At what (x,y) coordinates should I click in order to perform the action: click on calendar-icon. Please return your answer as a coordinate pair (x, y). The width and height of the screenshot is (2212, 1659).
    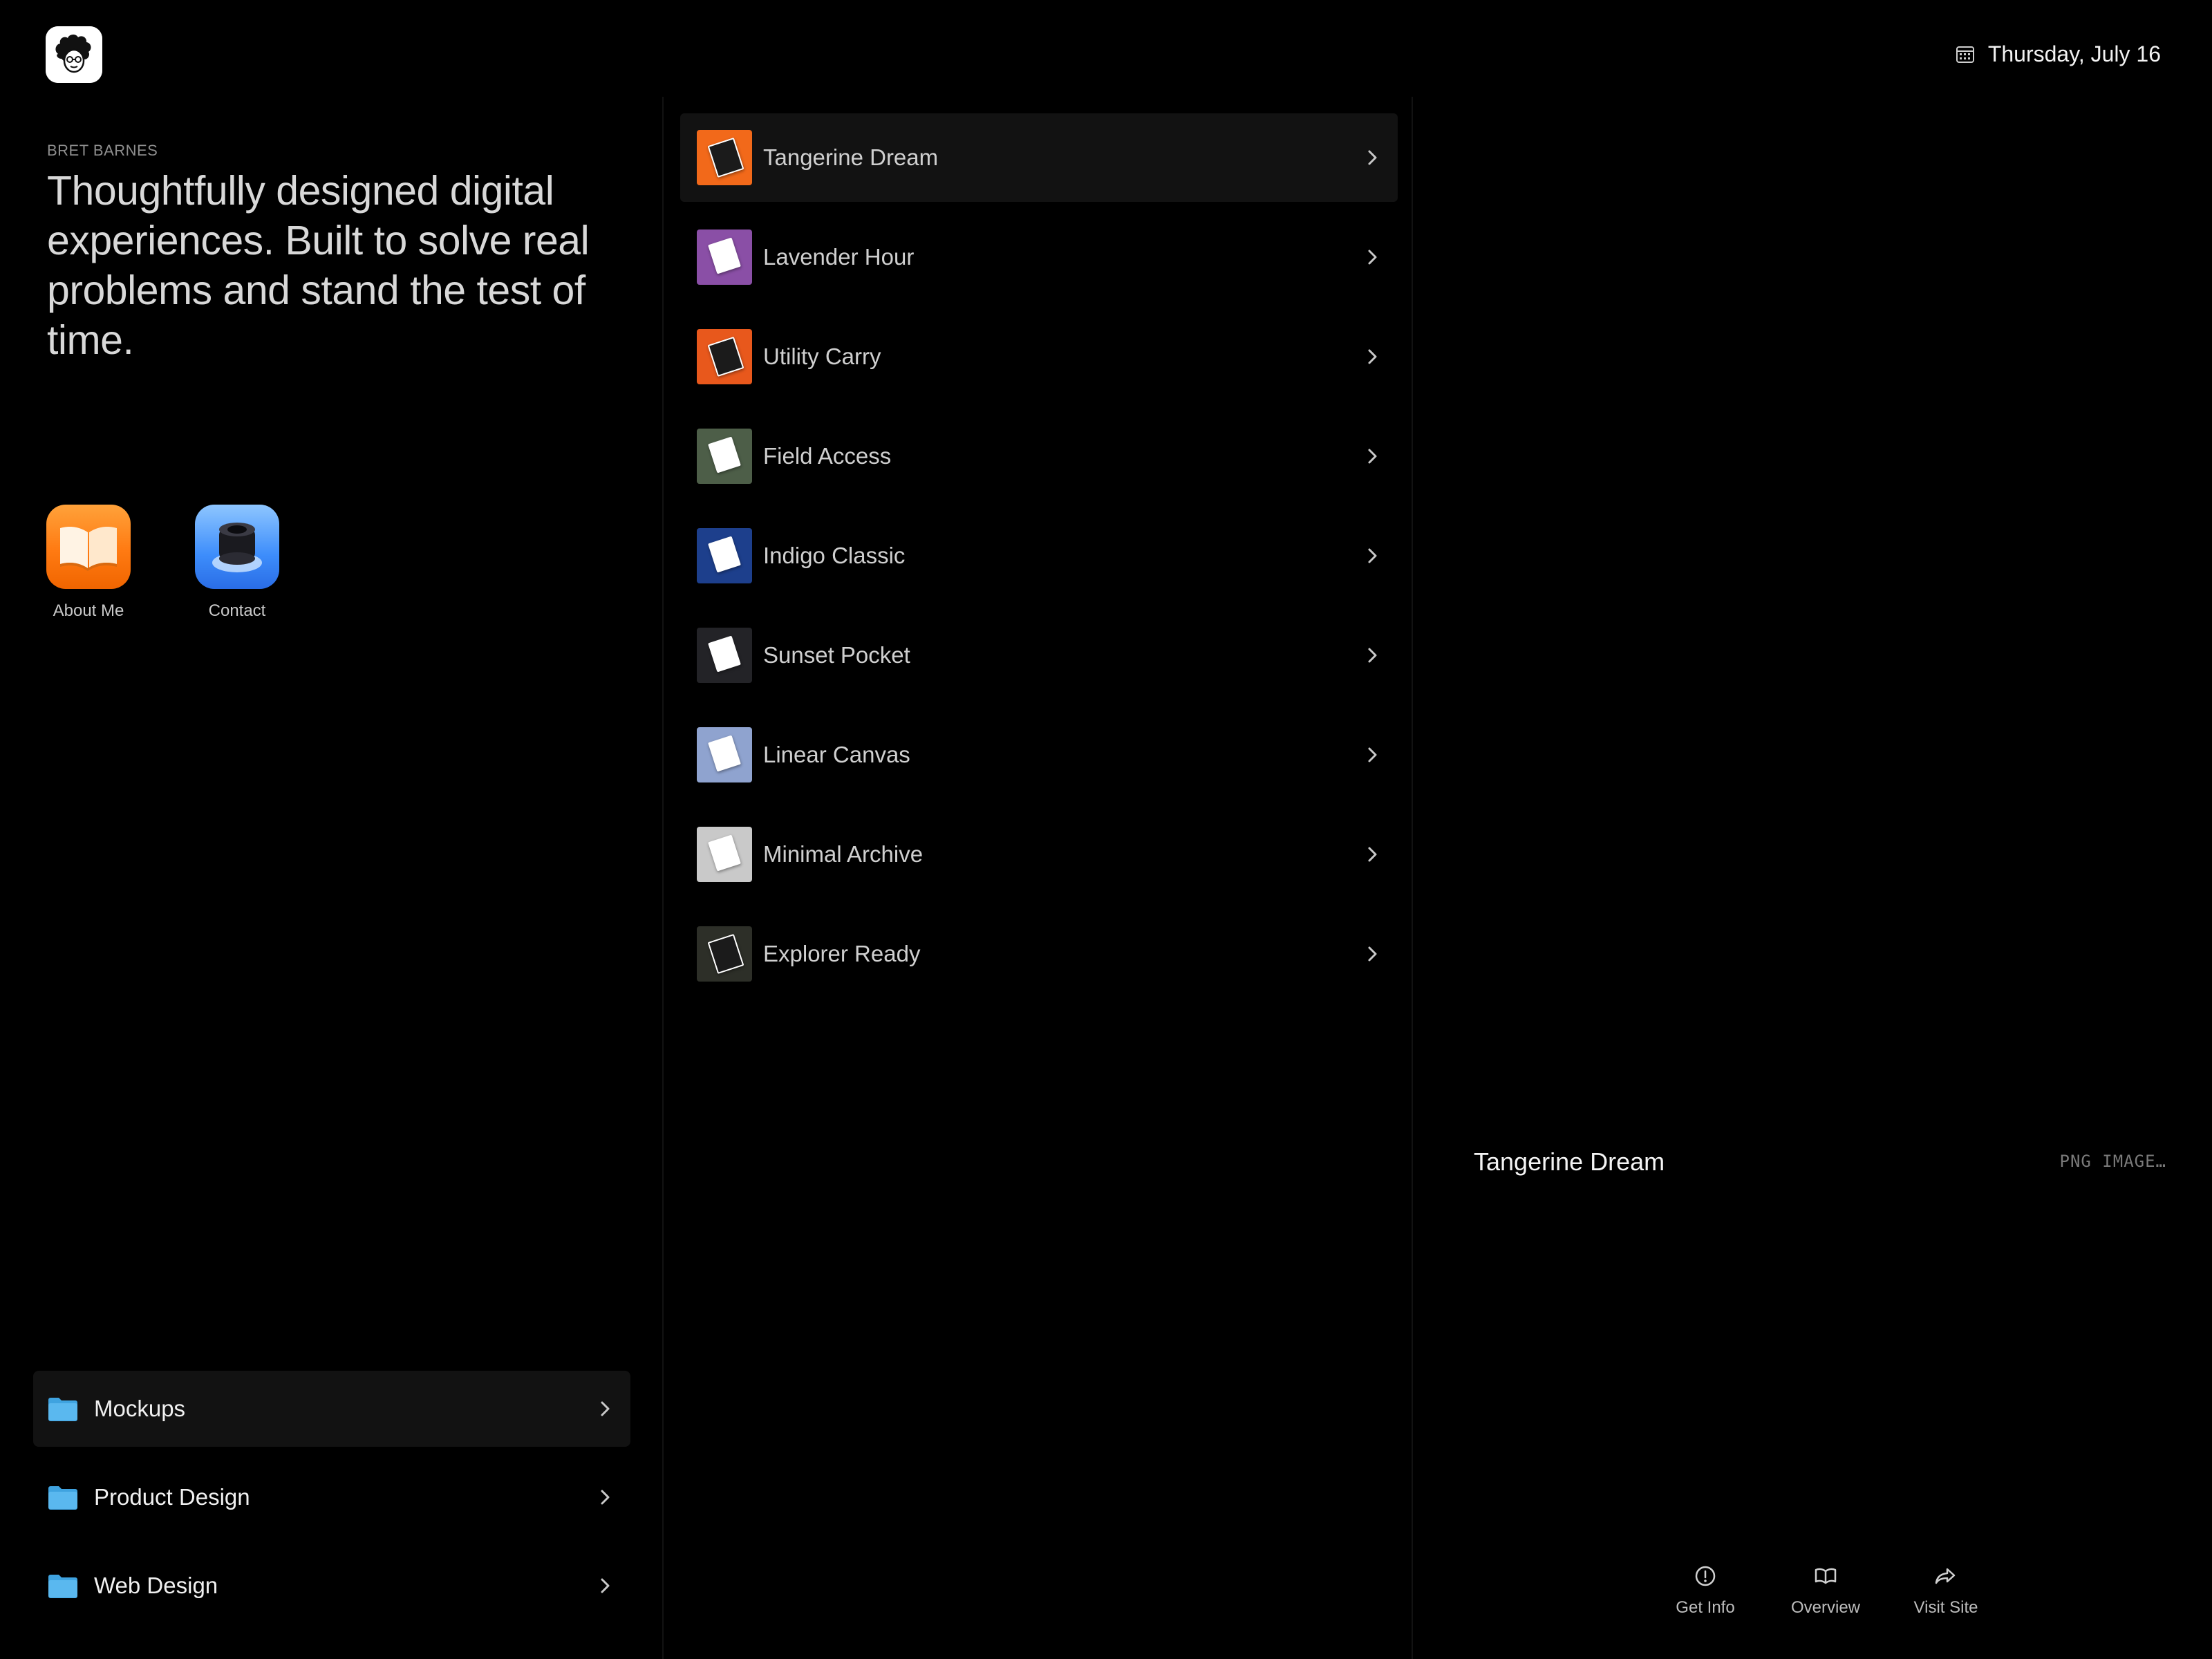
    Looking at the image, I should click on (1965, 55).